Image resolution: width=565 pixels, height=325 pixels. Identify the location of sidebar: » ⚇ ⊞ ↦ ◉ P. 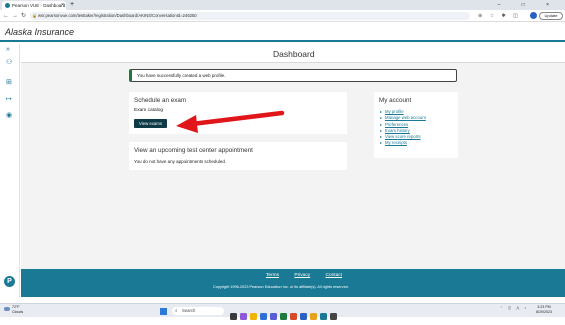
(10, 170).